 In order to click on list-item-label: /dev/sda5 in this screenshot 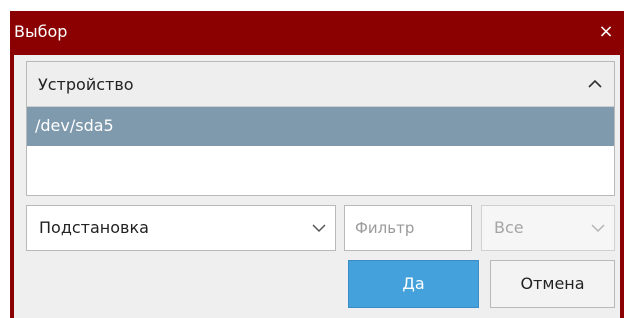, I will do `click(74, 125)`.